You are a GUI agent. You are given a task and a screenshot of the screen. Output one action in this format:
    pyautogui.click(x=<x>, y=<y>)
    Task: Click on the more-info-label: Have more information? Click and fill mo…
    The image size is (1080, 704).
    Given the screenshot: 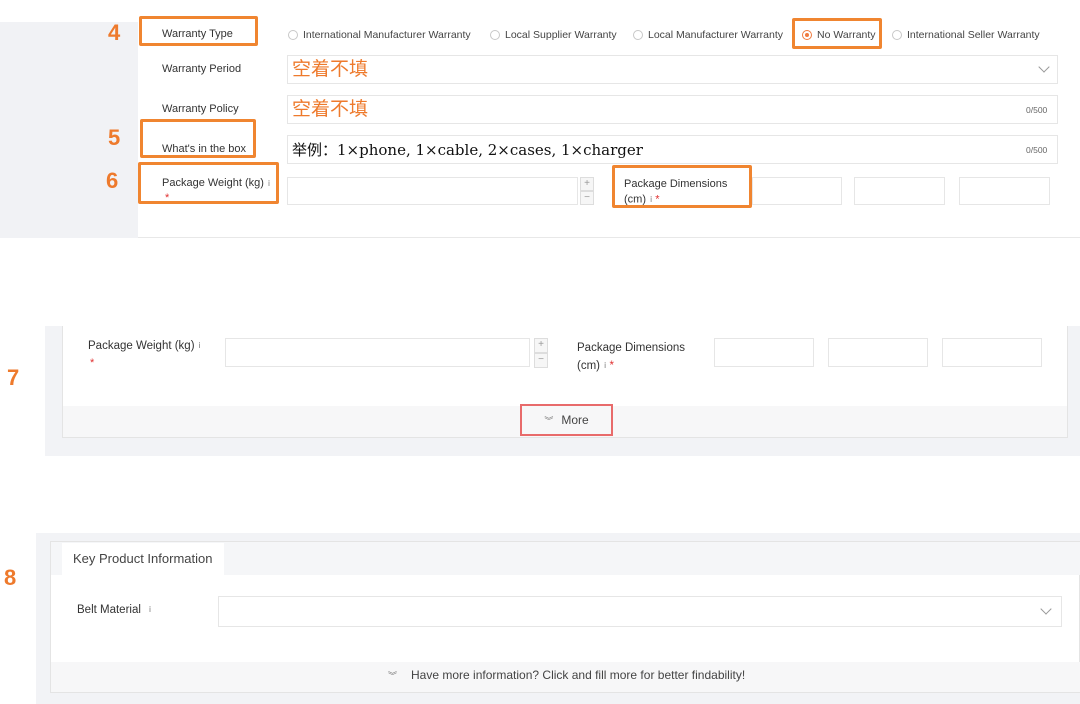 What is the action you would take?
    pyautogui.click(x=578, y=675)
    